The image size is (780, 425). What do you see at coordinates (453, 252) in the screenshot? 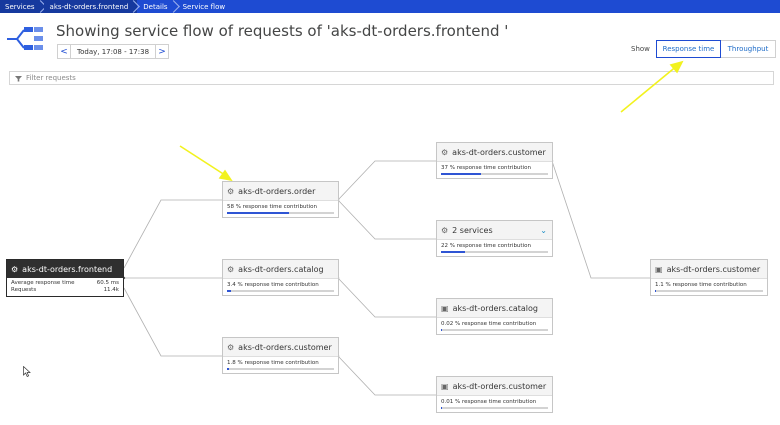
I see `node-2-services-bar` at bounding box center [453, 252].